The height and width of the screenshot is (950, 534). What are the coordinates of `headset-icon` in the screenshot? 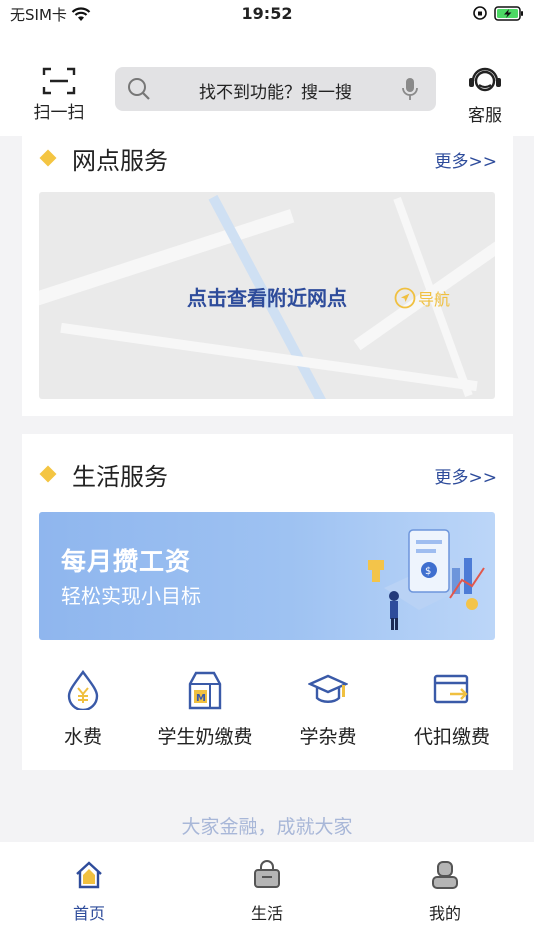 It's located at (485, 79).